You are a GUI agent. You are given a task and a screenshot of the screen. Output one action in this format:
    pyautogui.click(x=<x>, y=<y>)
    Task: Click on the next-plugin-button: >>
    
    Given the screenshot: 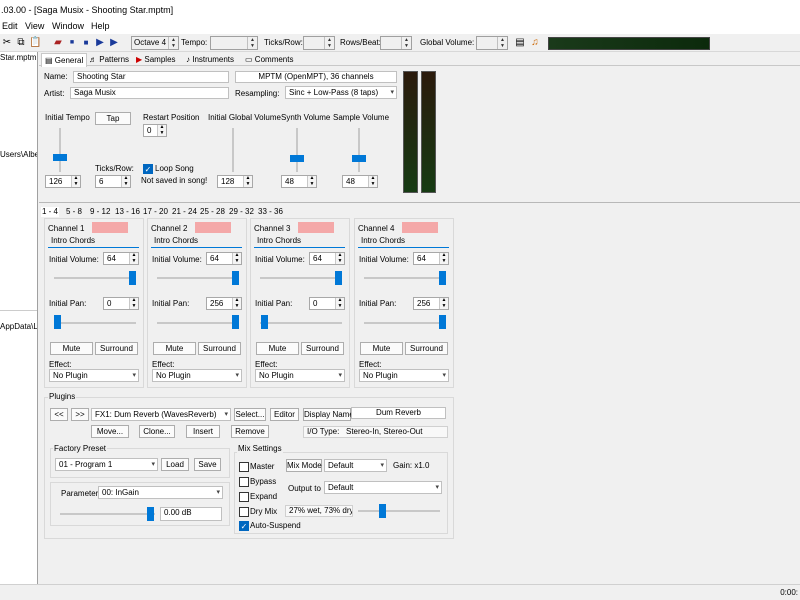 What is the action you would take?
    pyautogui.click(x=80, y=414)
    